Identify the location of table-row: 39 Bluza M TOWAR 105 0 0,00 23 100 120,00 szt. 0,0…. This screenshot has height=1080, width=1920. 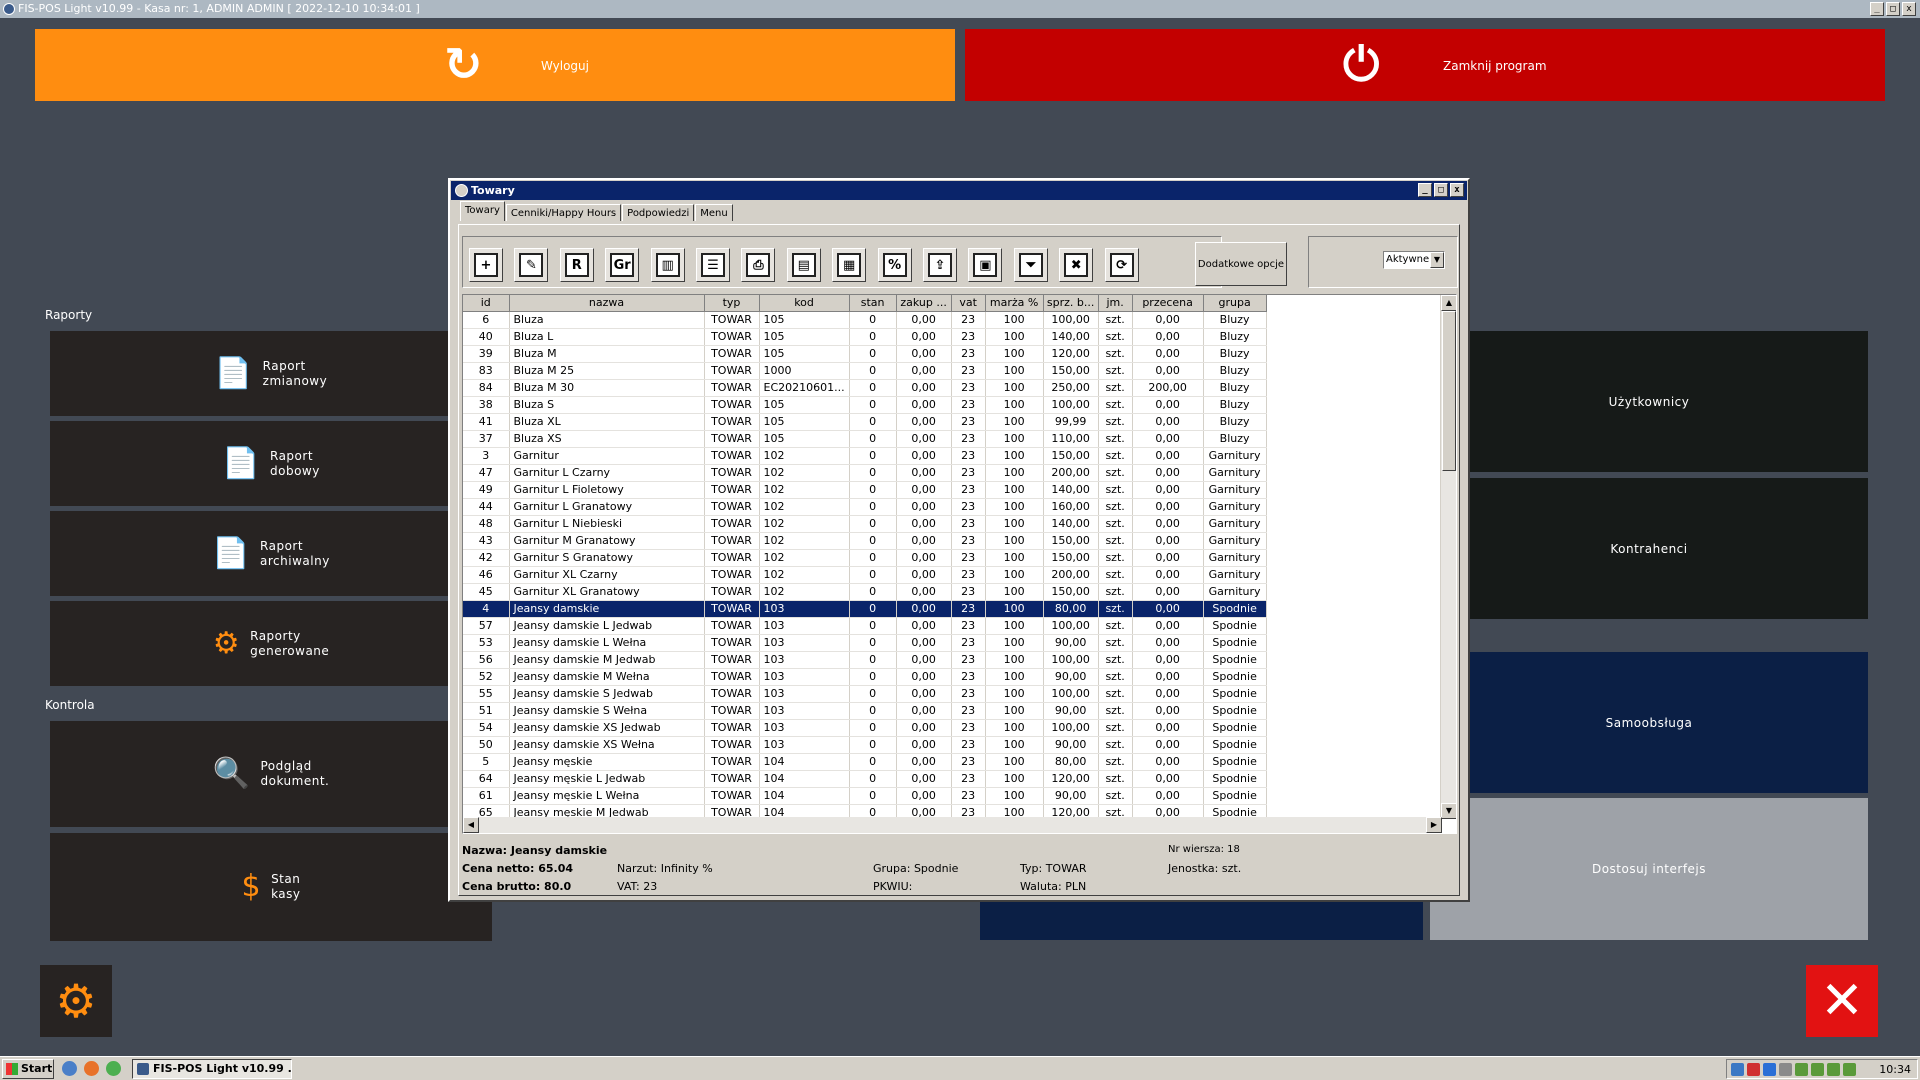
(865, 354).